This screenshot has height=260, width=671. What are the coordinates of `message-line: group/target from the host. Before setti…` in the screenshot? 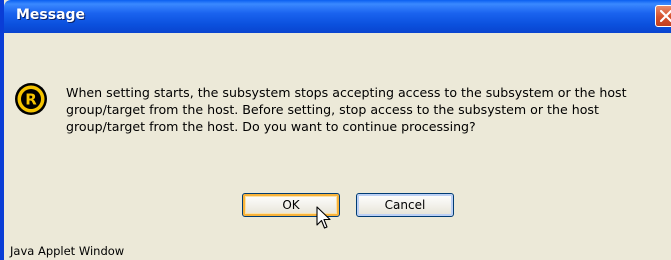 It's located at (332, 109).